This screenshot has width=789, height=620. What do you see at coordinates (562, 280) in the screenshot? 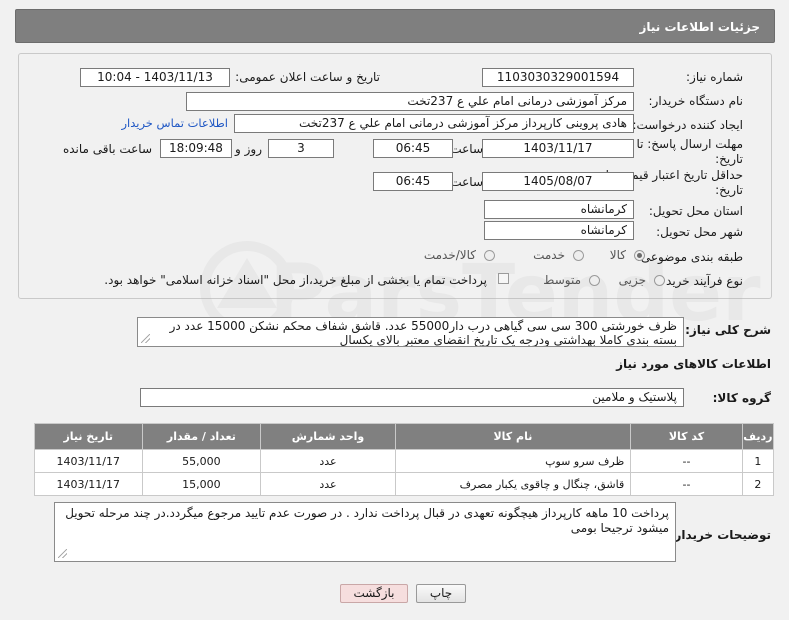
I see `process-option-medium: متوسط` at bounding box center [562, 280].